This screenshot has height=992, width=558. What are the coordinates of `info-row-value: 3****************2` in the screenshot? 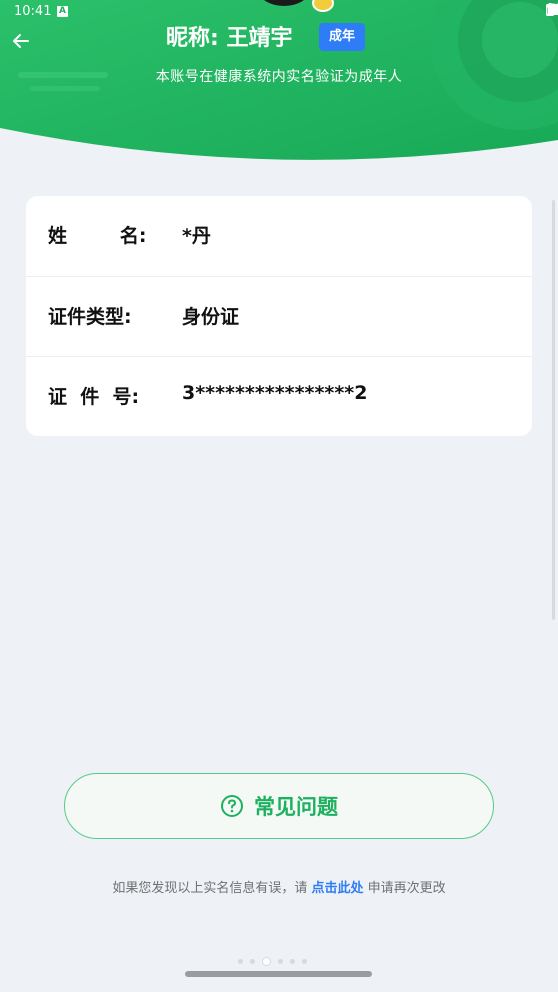 It's located at (275, 393).